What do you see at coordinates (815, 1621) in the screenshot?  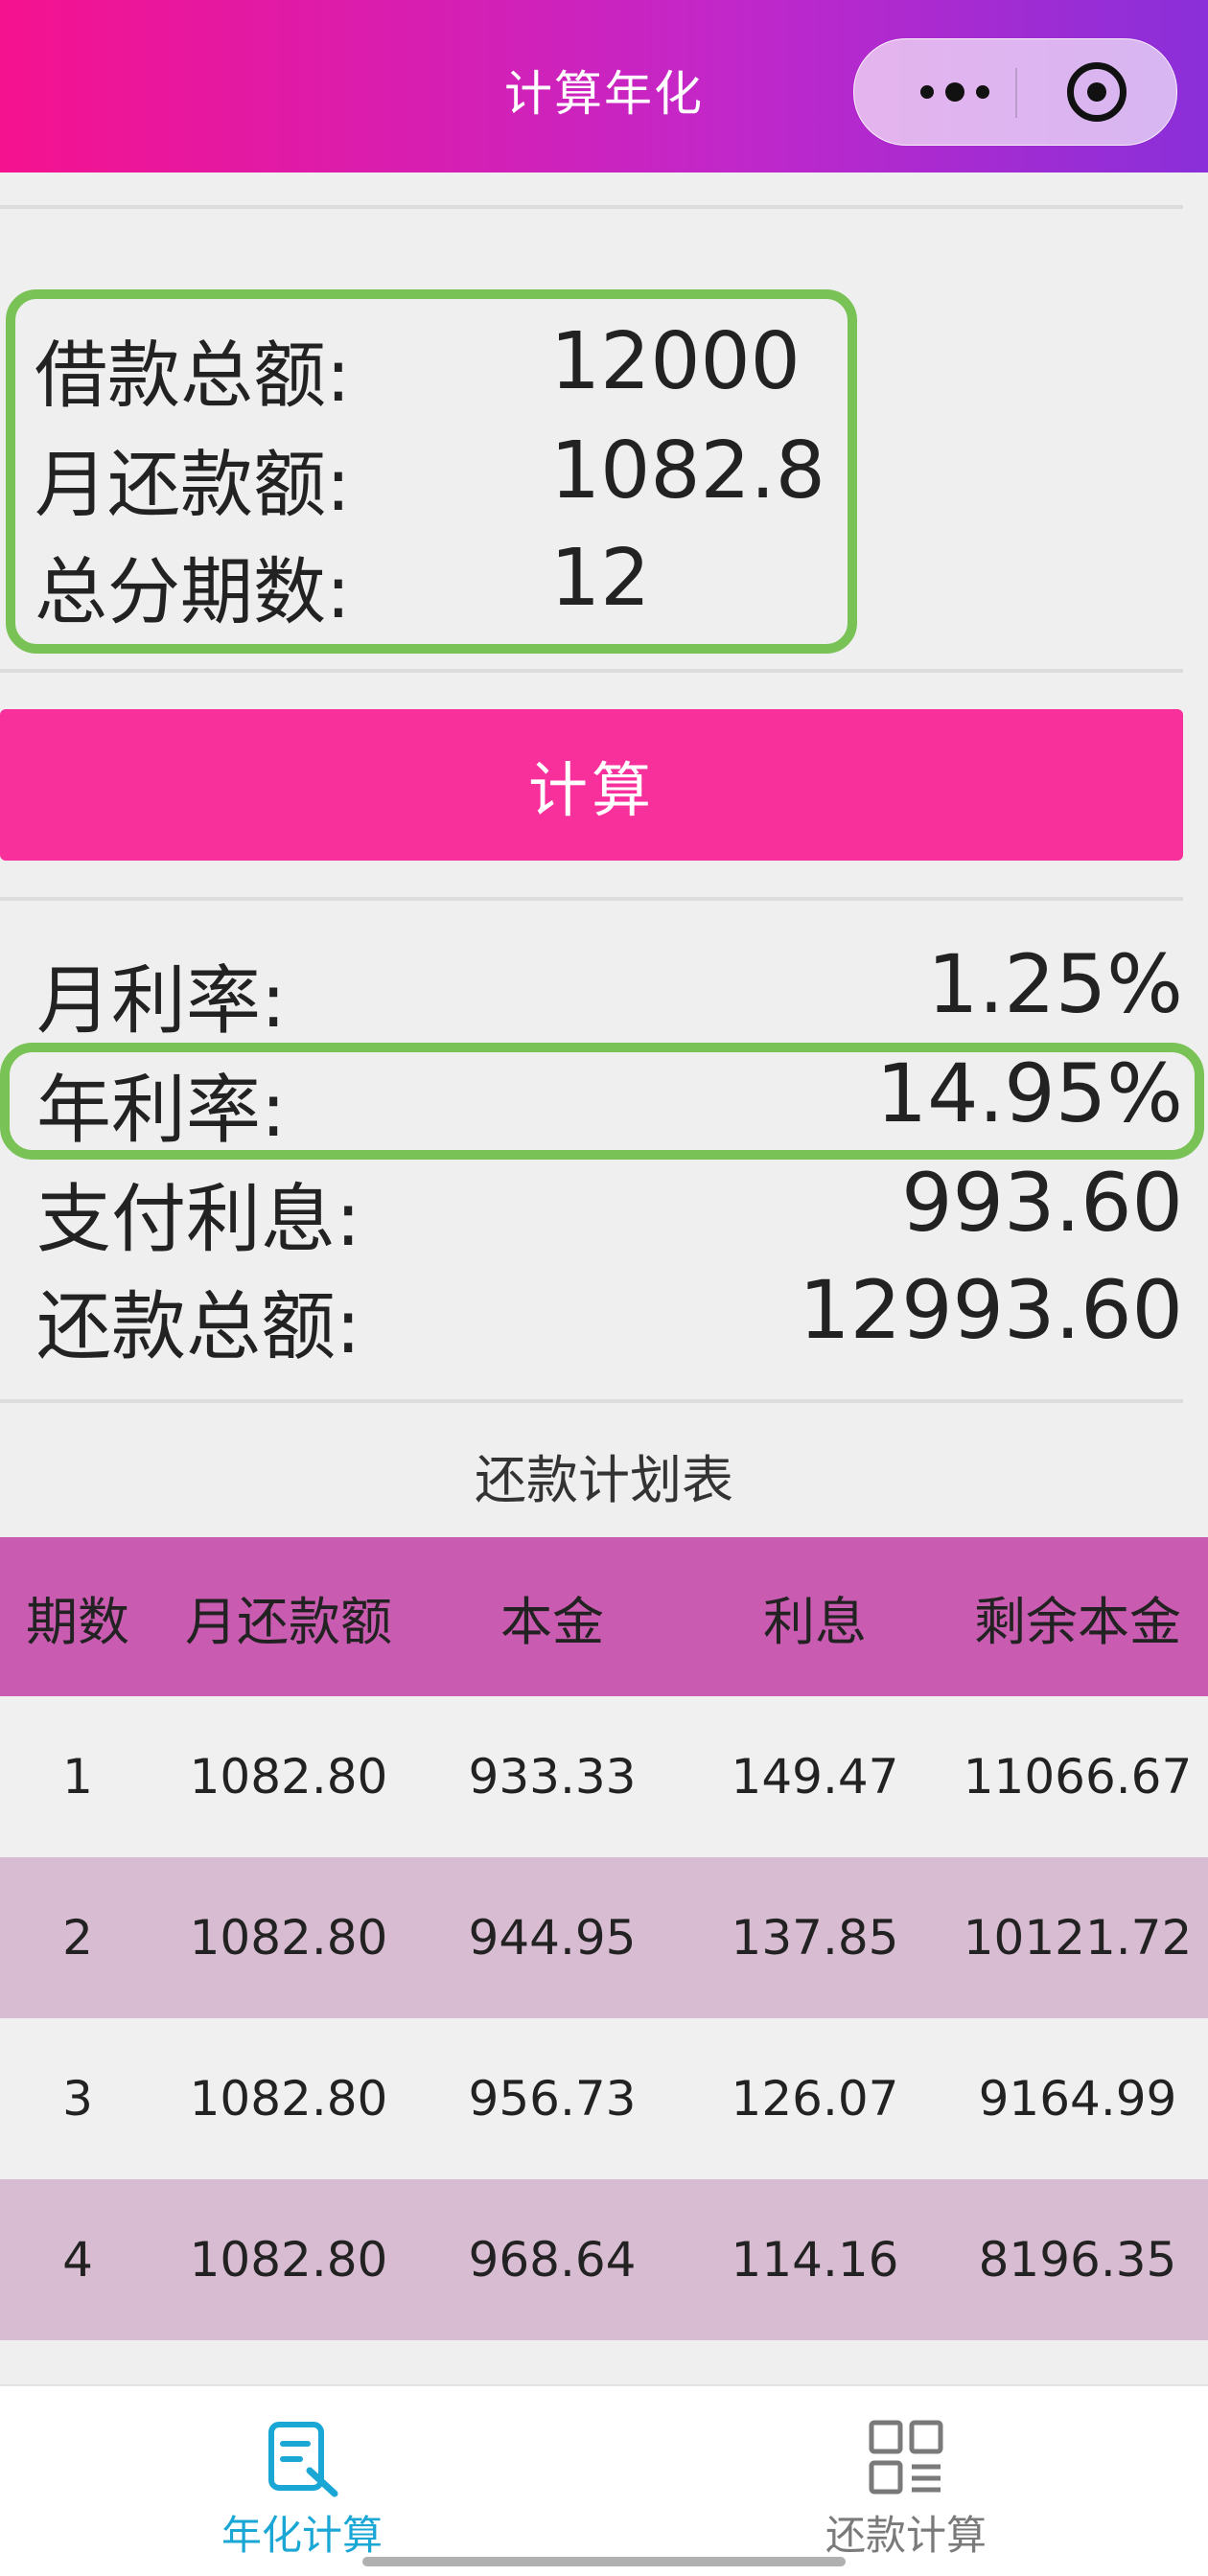 I see `column-header: 利息` at bounding box center [815, 1621].